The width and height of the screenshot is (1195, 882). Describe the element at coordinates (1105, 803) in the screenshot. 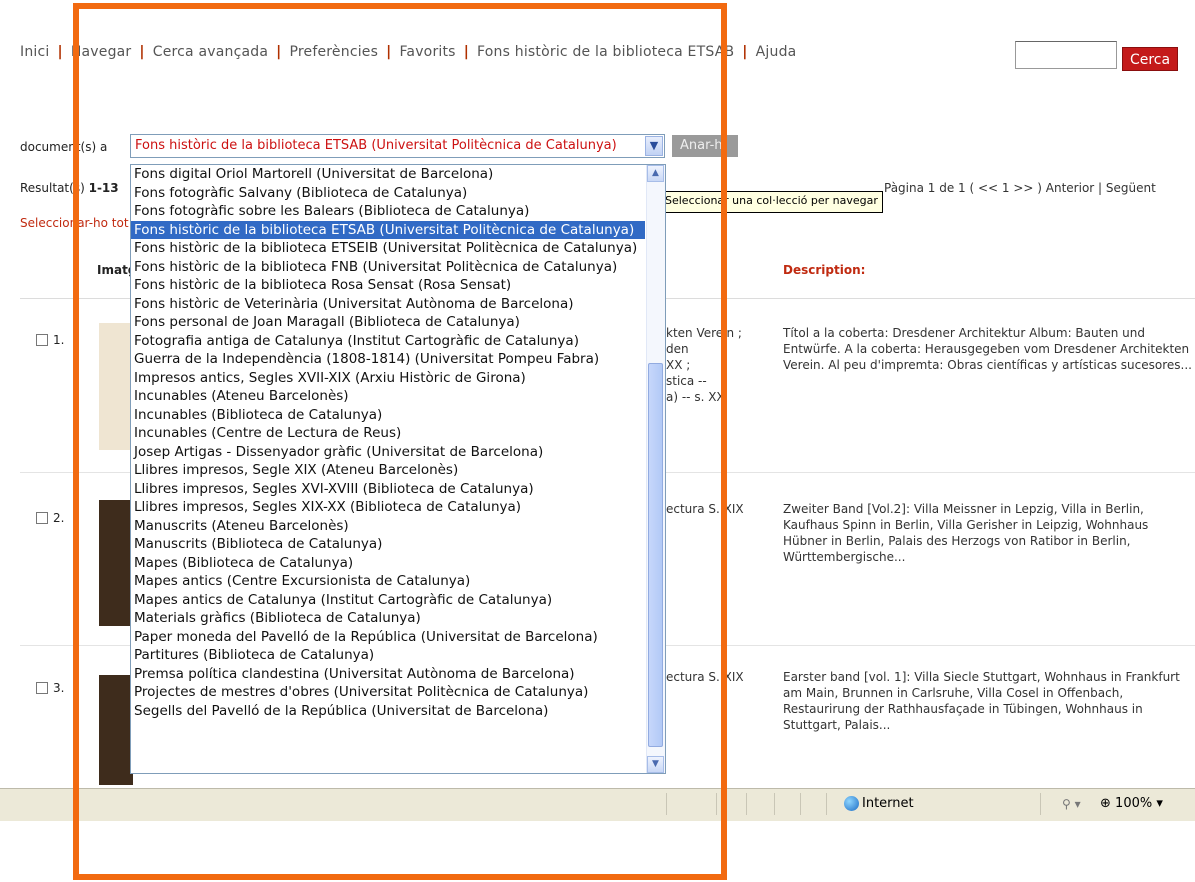

I see `zoom-icon: ⊕` at that location.